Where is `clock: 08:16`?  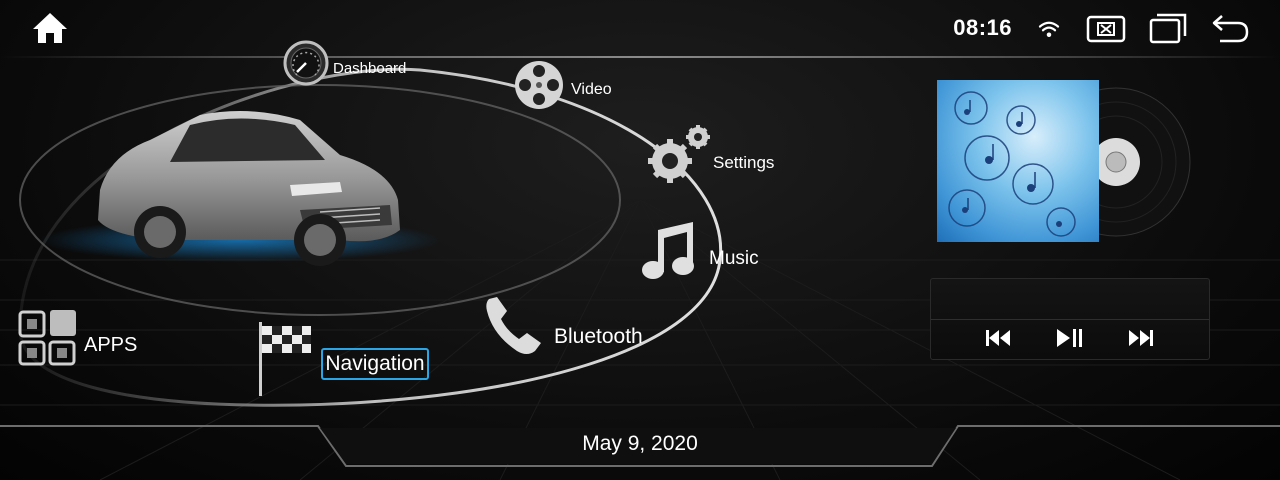
clock: 08:16 is located at coordinates (982, 27).